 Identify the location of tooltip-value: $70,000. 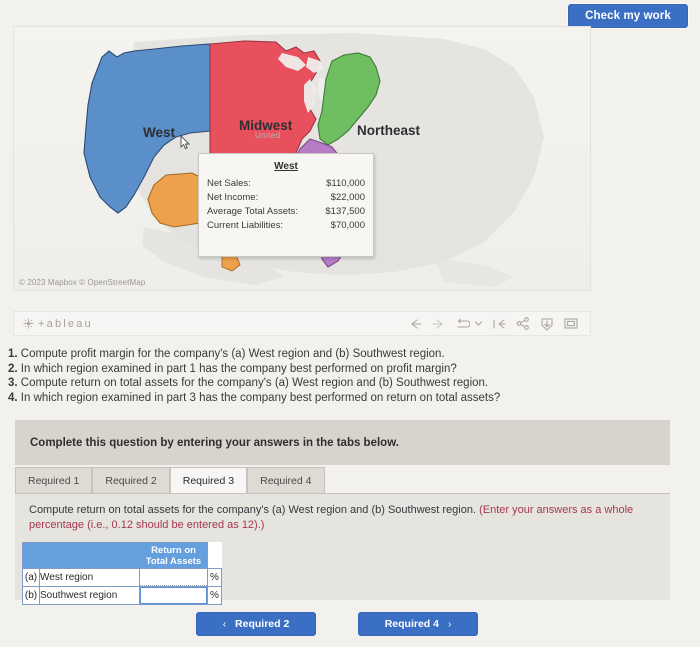
(347, 225).